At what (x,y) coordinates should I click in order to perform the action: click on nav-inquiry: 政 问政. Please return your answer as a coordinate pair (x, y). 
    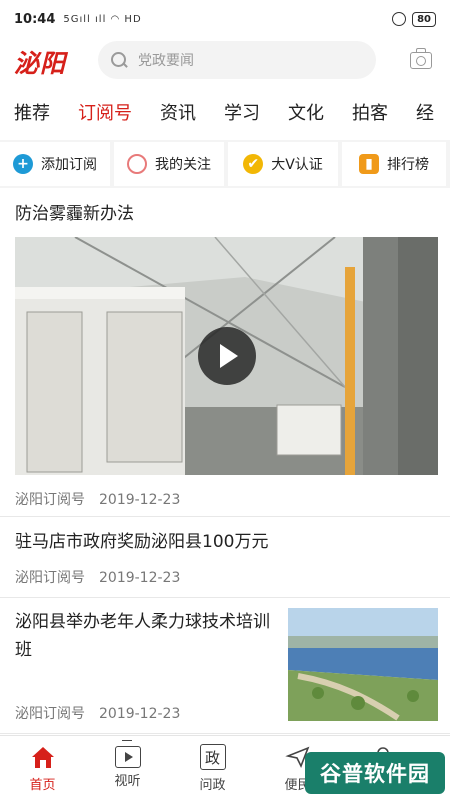
    Looking at the image, I should click on (212, 768).